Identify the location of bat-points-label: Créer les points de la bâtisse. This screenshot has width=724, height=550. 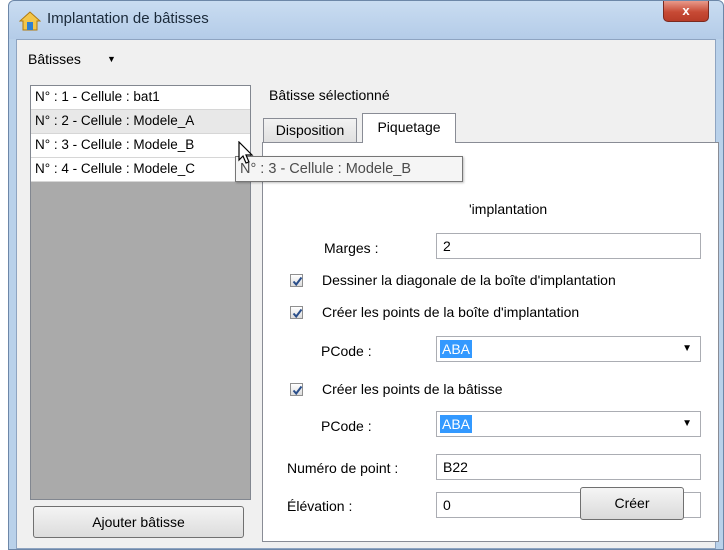
(412, 389).